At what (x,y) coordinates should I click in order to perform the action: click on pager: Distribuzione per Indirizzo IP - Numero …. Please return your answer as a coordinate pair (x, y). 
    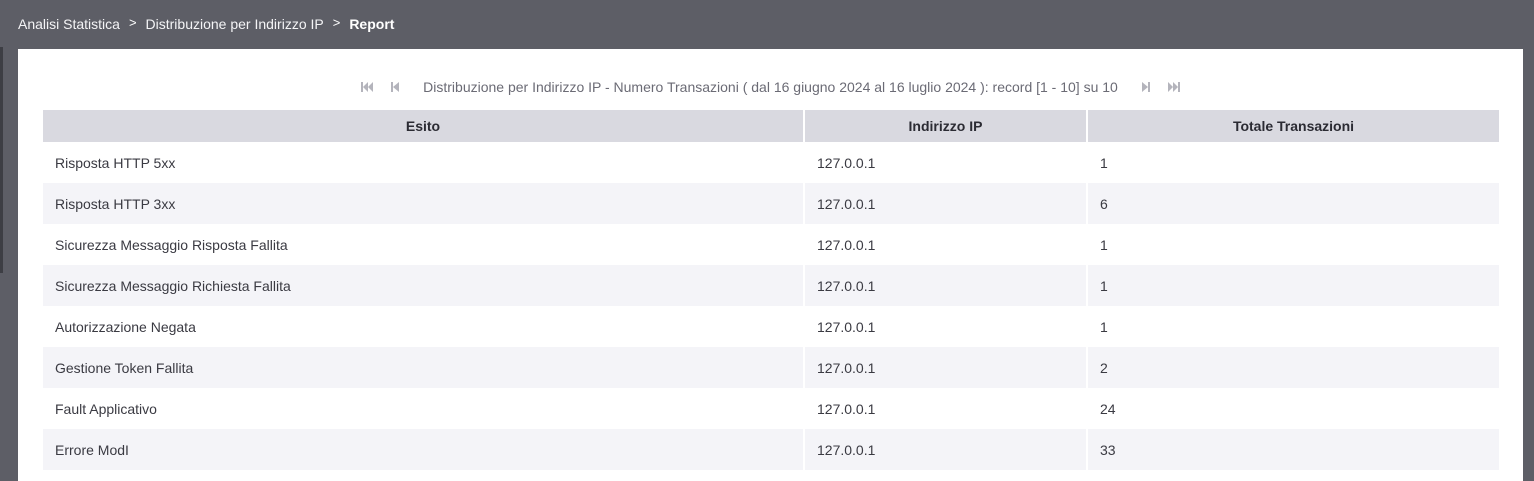
    Looking at the image, I should click on (770, 87).